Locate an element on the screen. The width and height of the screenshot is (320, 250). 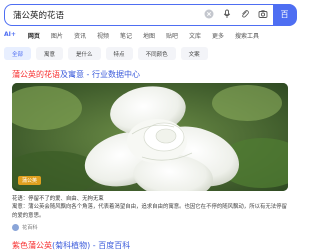
chip-what-is: 是什么 is located at coordinates (84, 53).